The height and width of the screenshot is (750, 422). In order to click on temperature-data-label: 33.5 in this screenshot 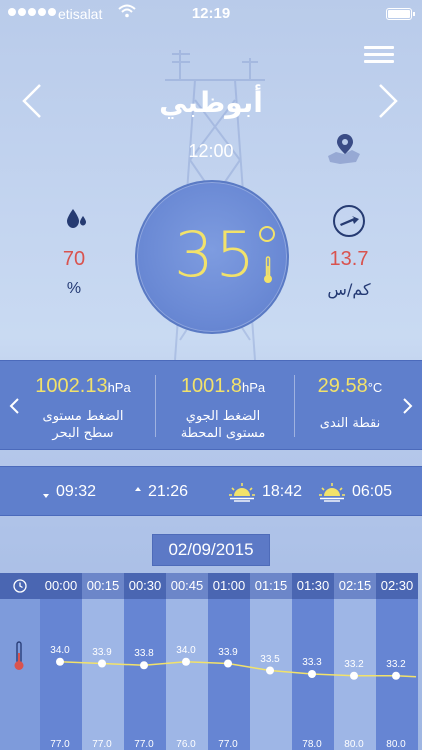, I will do `click(270, 659)`.